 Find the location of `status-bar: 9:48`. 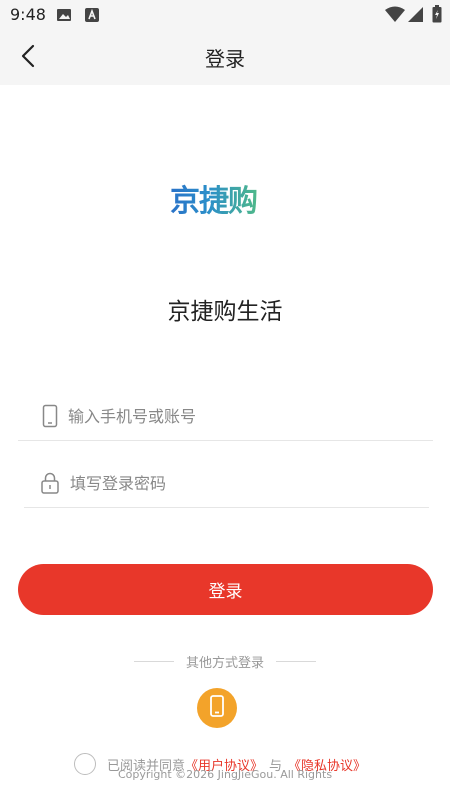

status-bar: 9:48 is located at coordinates (225, 15).